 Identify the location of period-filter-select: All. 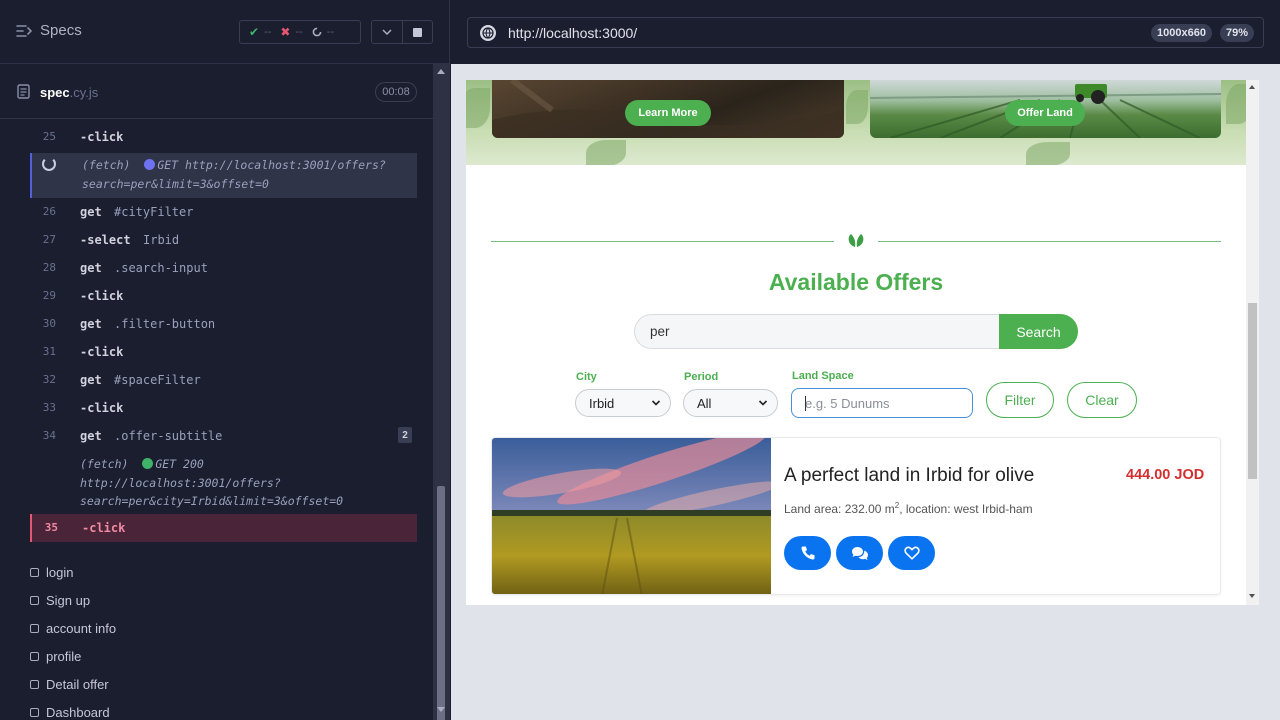
(730, 403).